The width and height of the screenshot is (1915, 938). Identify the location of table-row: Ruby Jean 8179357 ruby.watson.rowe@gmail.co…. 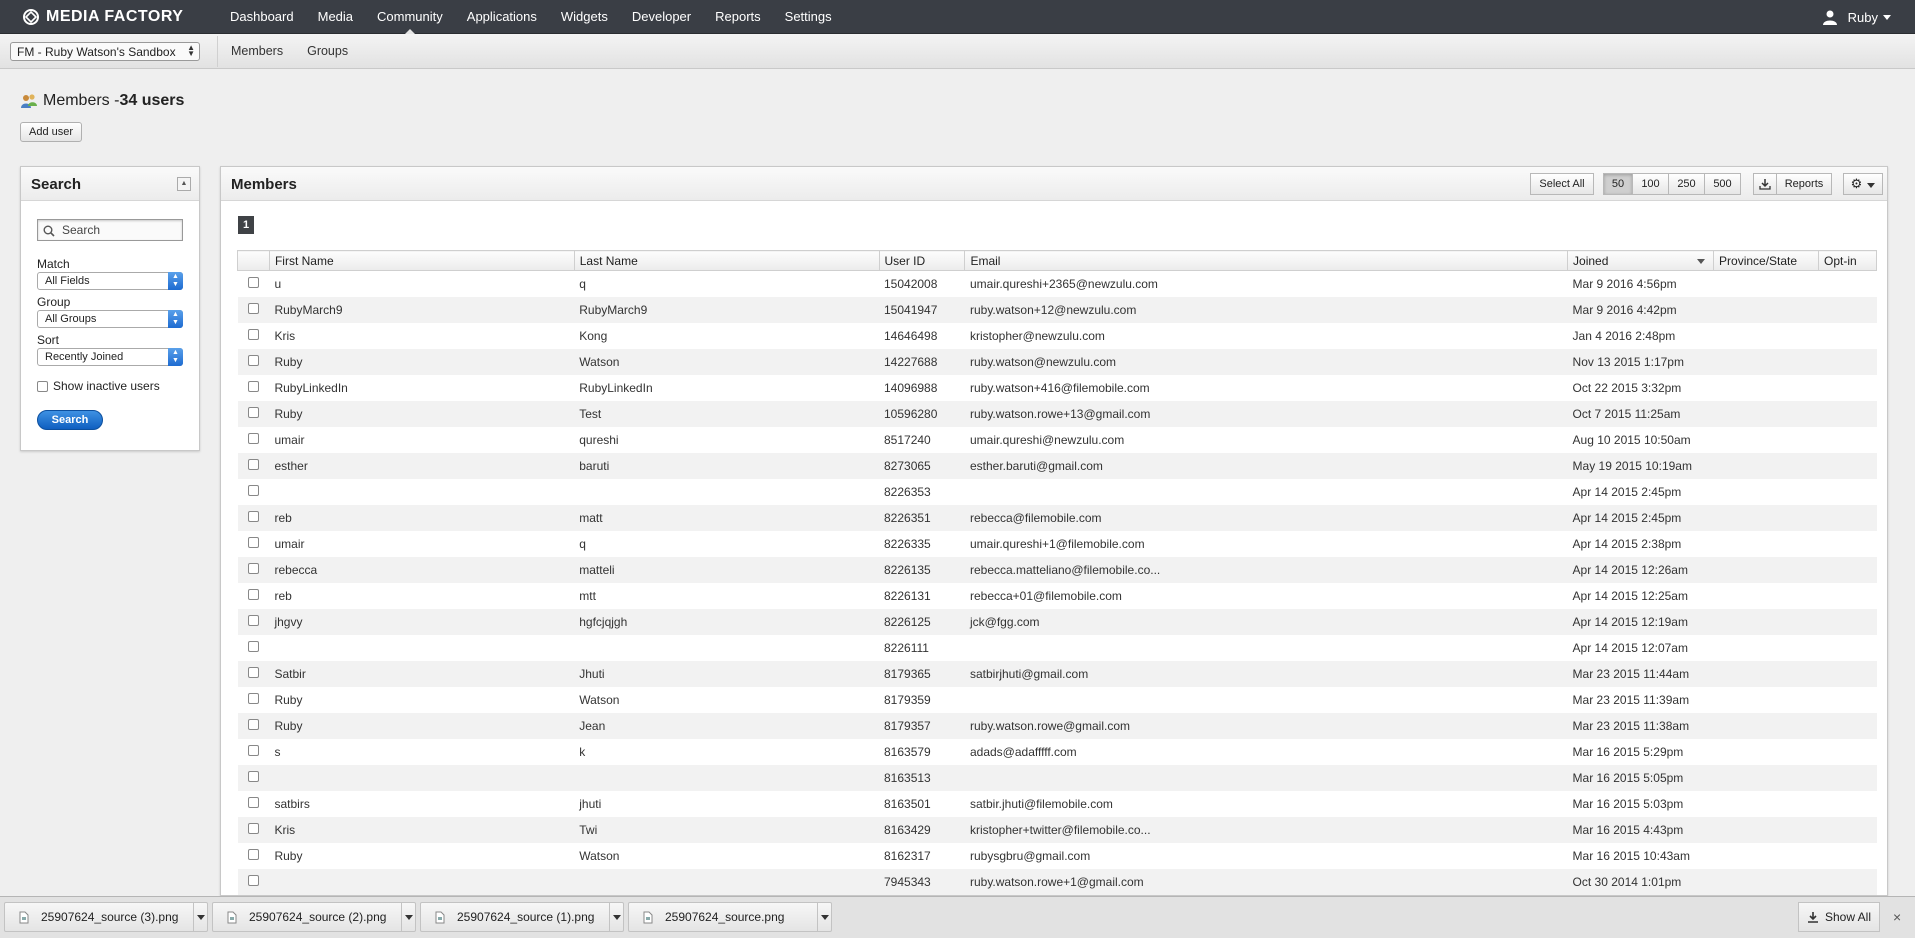
(1057, 725).